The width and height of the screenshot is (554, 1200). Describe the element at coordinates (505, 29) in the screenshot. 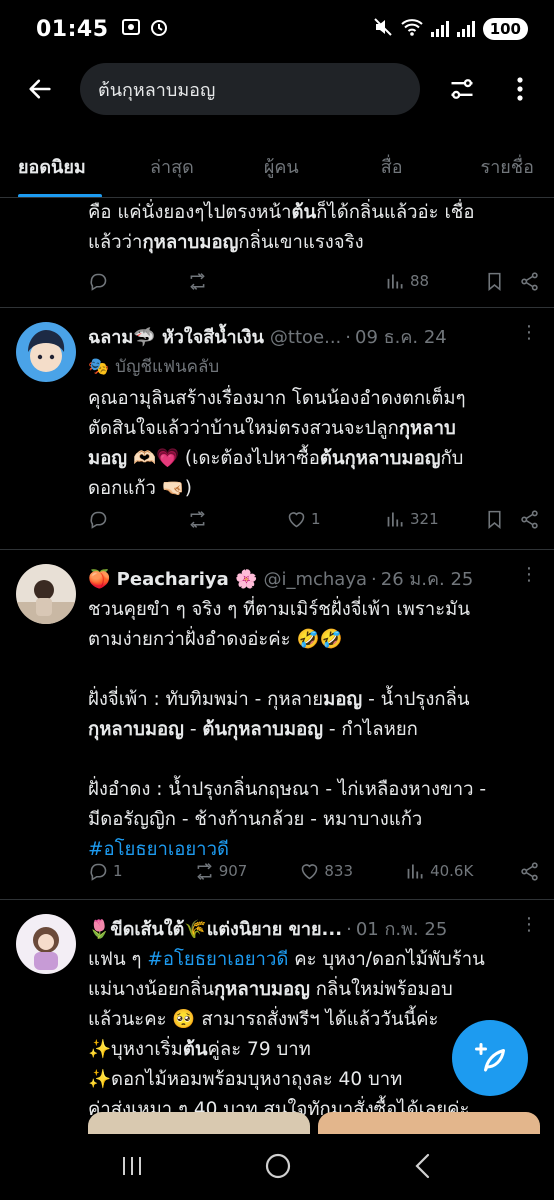

I see `battery-indicator: 100` at that location.